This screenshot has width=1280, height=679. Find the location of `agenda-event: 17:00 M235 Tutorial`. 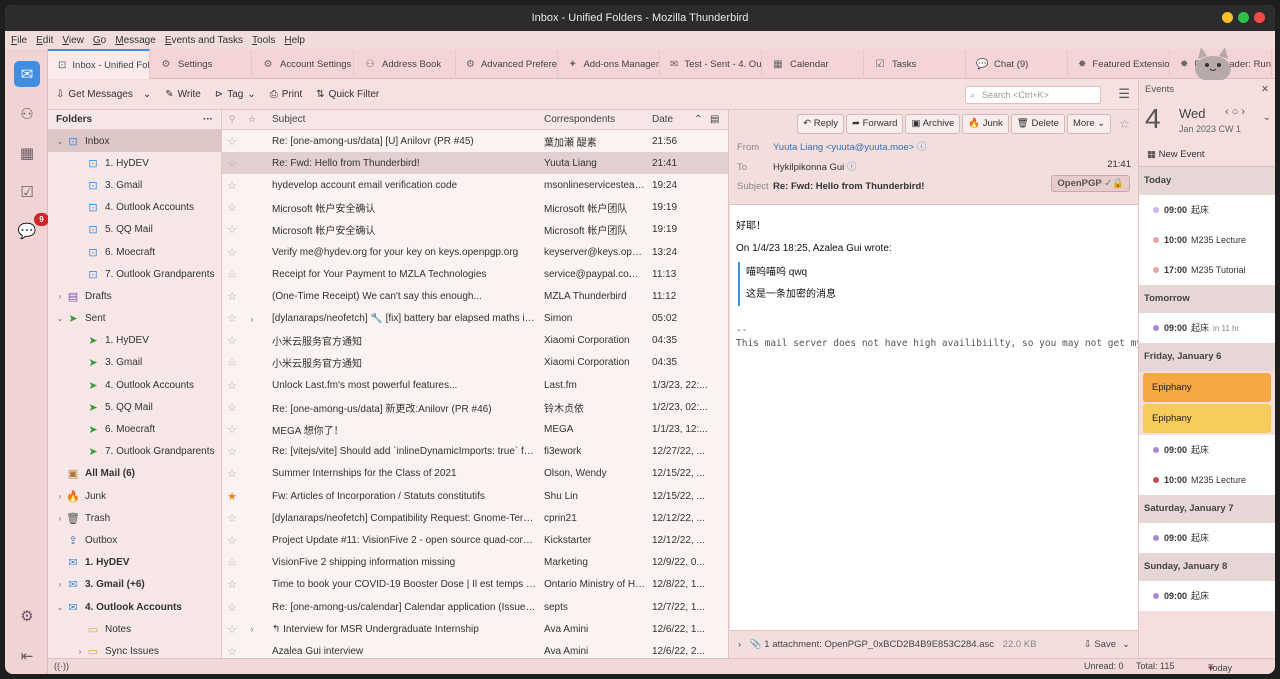

agenda-event: 17:00 M235 Tutorial is located at coordinates (1207, 270).